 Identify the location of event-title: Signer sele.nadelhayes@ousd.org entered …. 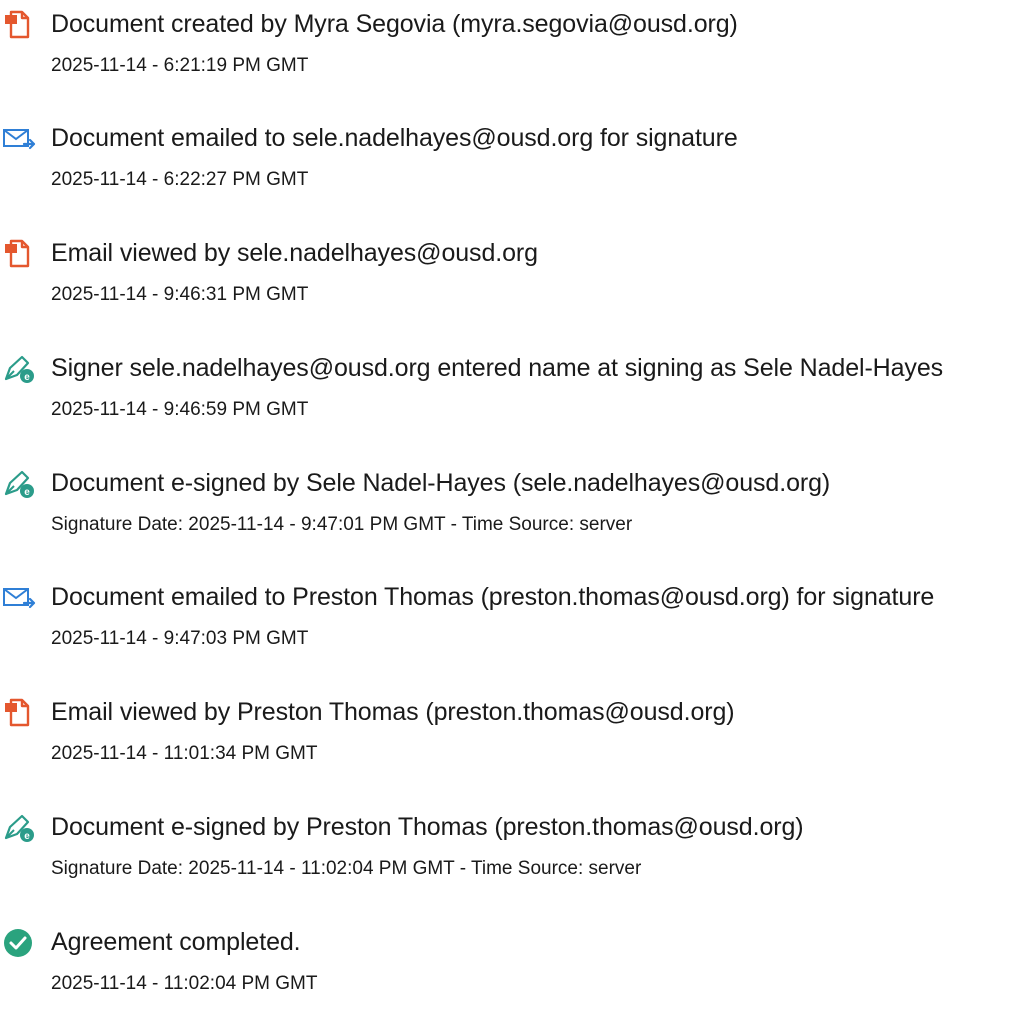
(497, 368).